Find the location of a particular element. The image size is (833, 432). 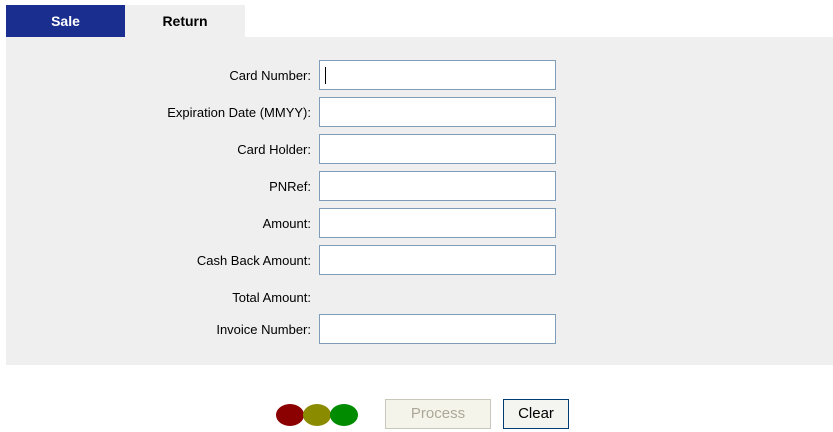

amount-field is located at coordinates (437, 223).